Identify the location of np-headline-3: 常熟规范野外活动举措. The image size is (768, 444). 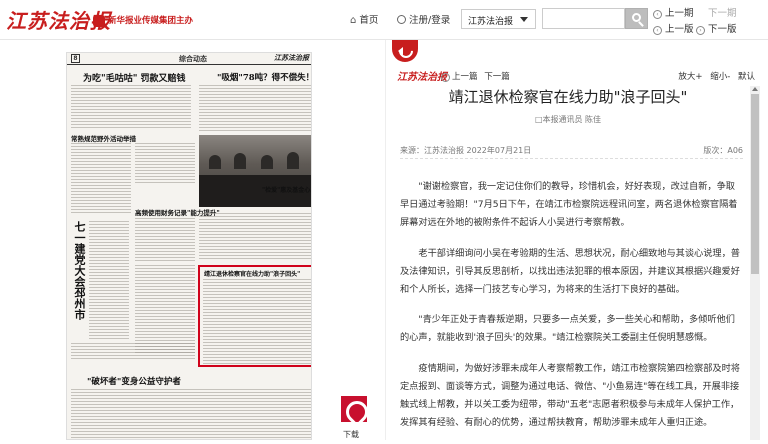
(103, 138).